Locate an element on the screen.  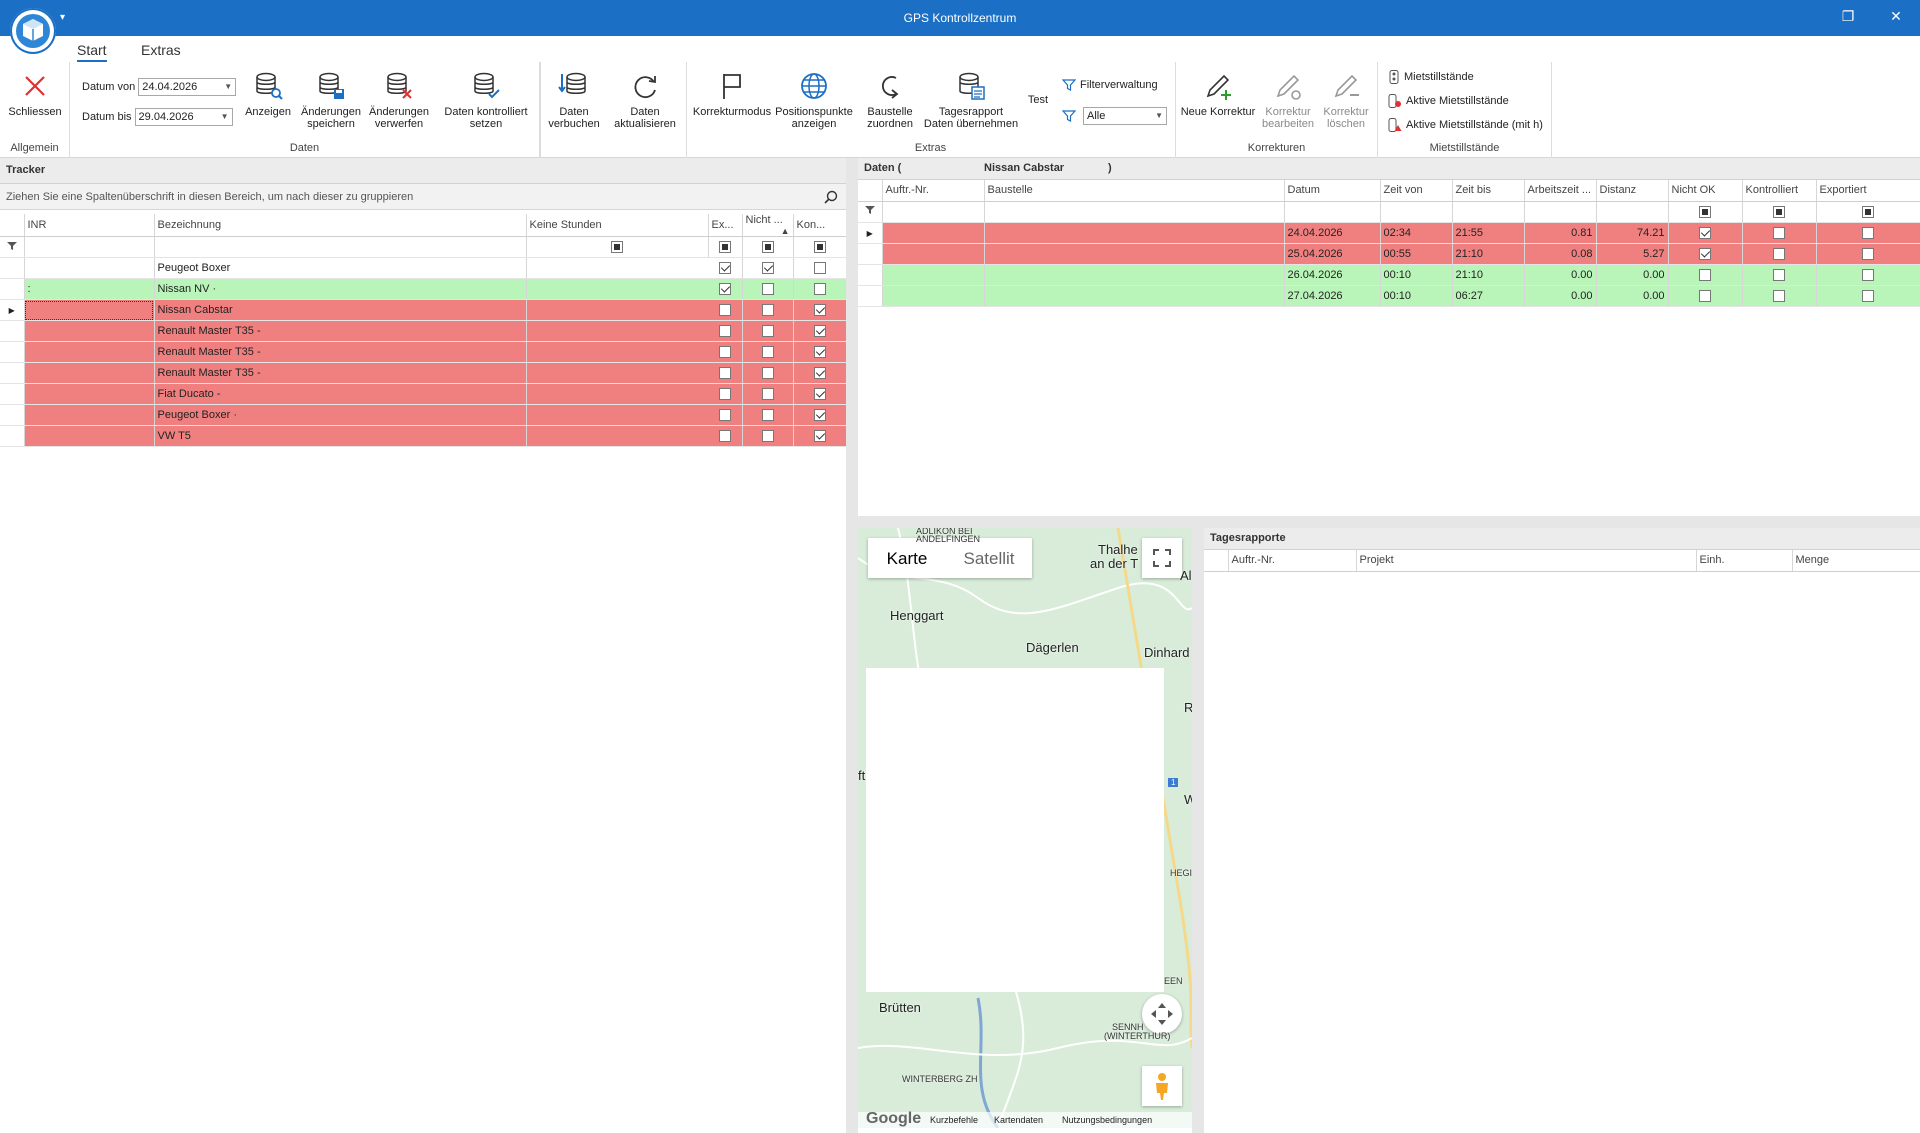
column-header-zeit-von: Zeit von is located at coordinates (1416, 191).